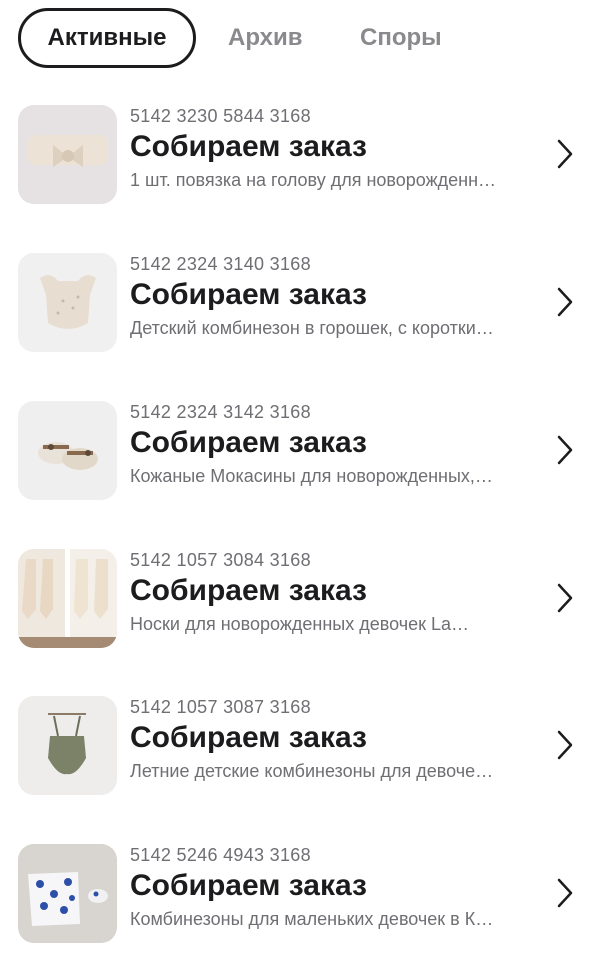 The height and width of the screenshot is (959, 600). I want to click on romper-image, so click(67, 302).